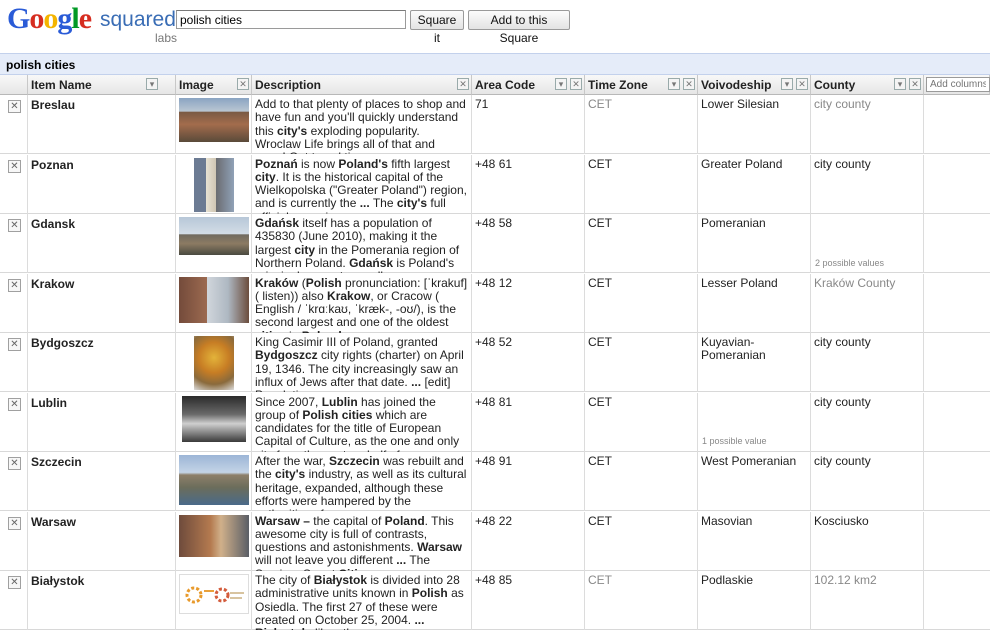 This screenshot has width=990, height=630. What do you see at coordinates (528, 541) in the screenshot?
I see `area-code-cell: +48 22` at bounding box center [528, 541].